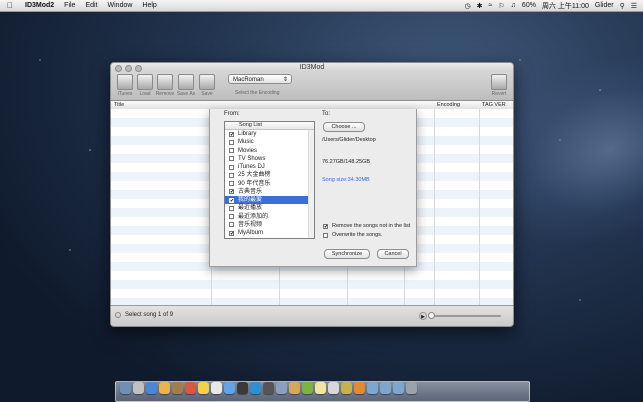 The height and width of the screenshot is (402, 643). What do you see at coordinates (448, 105) in the screenshot?
I see `column-encoding: Encoding` at bounding box center [448, 105].